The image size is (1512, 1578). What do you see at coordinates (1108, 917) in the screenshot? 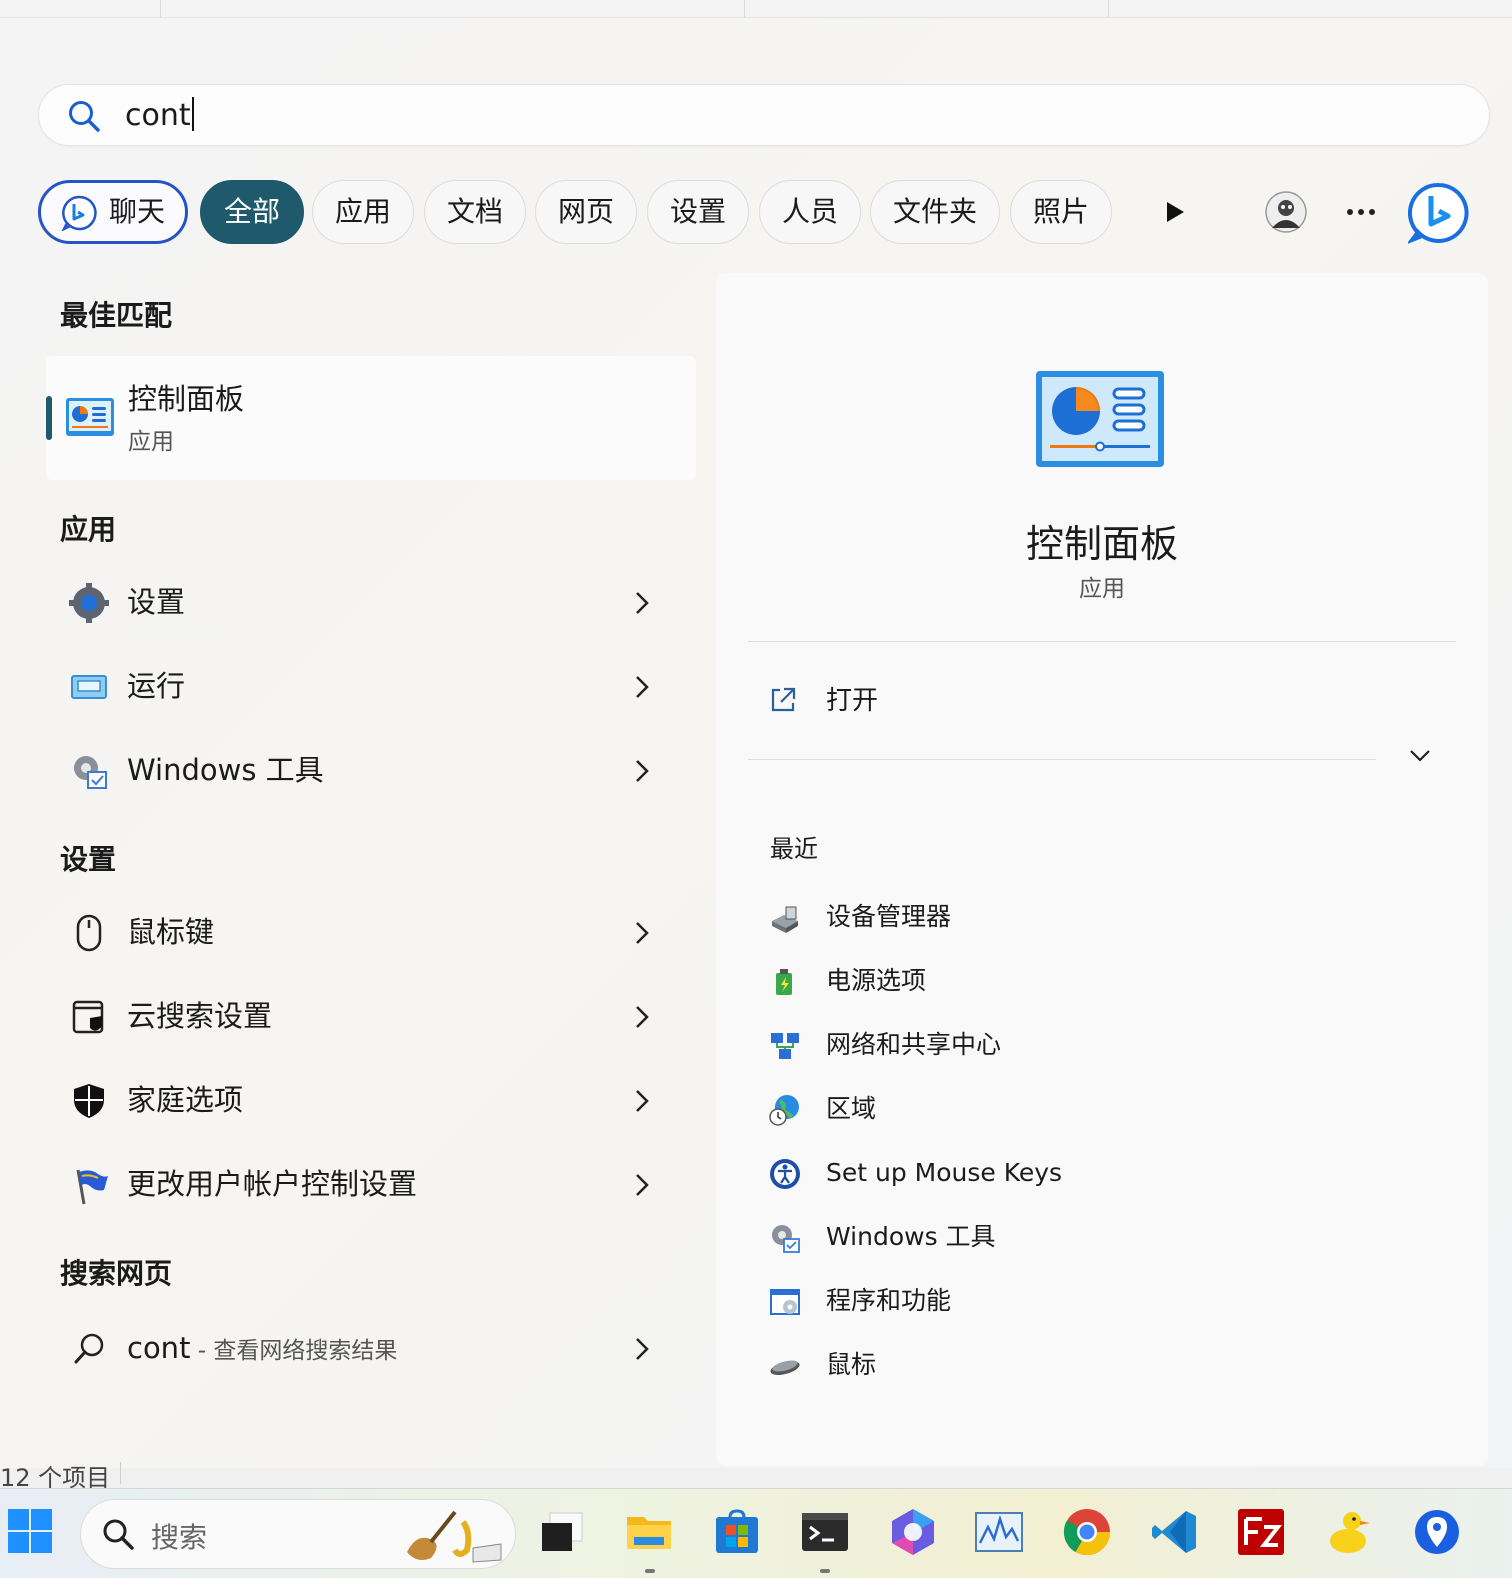
I see `recent-item: 设备管理器` at bounding box center [1108, 917].